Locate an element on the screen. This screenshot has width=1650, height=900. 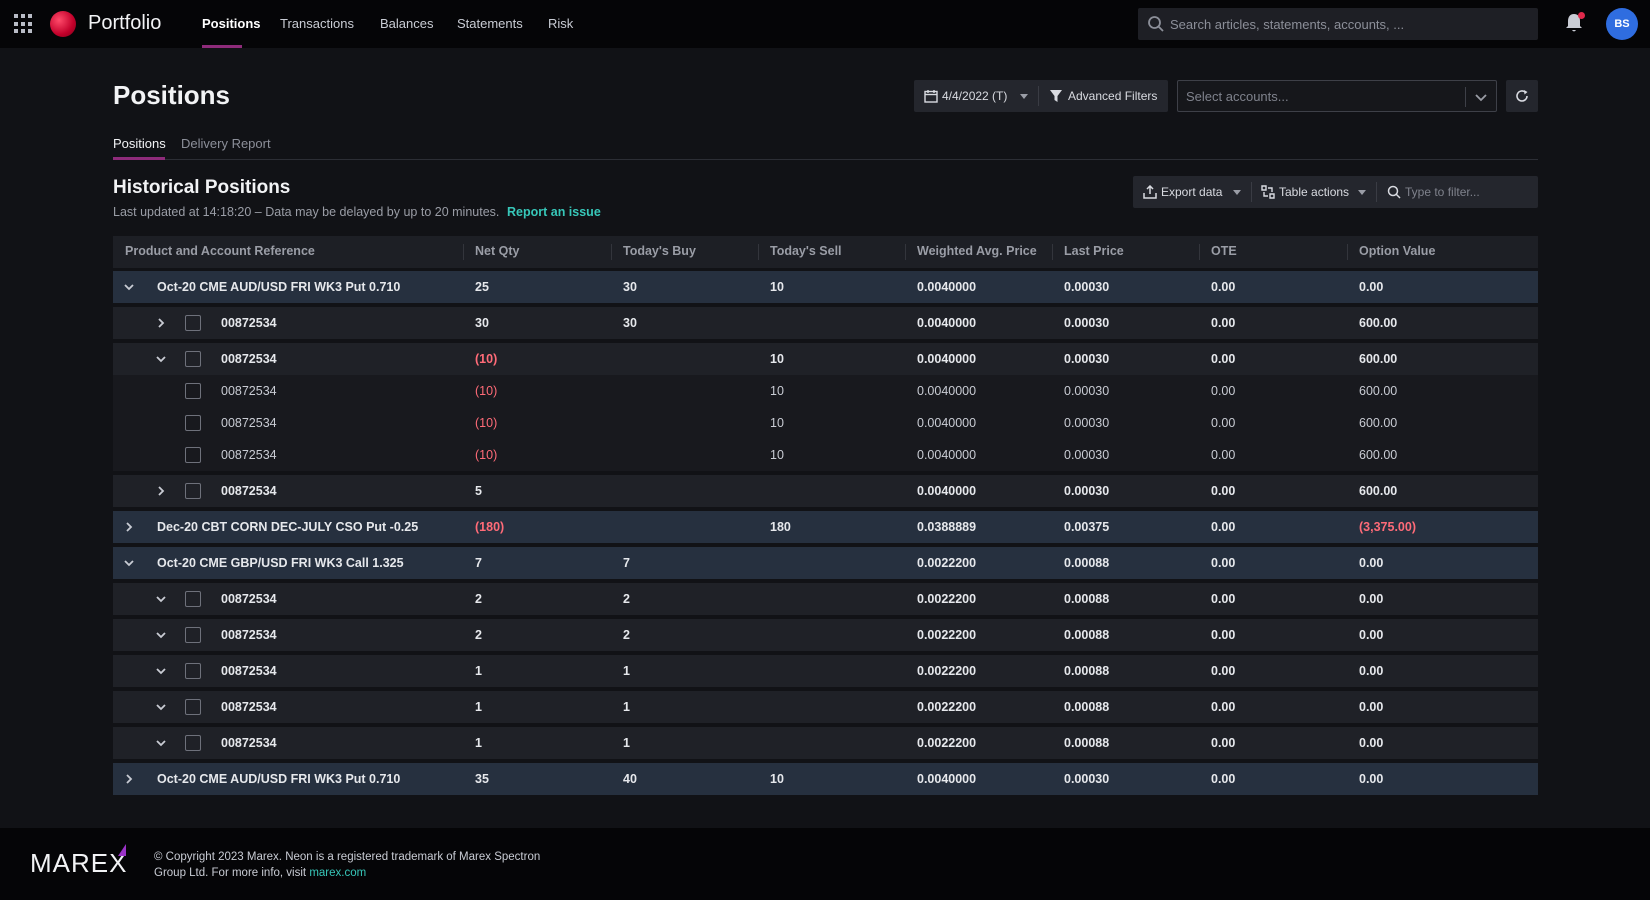
col-product-account-header: Product and Account Reference is located at coordinates (220, 251).